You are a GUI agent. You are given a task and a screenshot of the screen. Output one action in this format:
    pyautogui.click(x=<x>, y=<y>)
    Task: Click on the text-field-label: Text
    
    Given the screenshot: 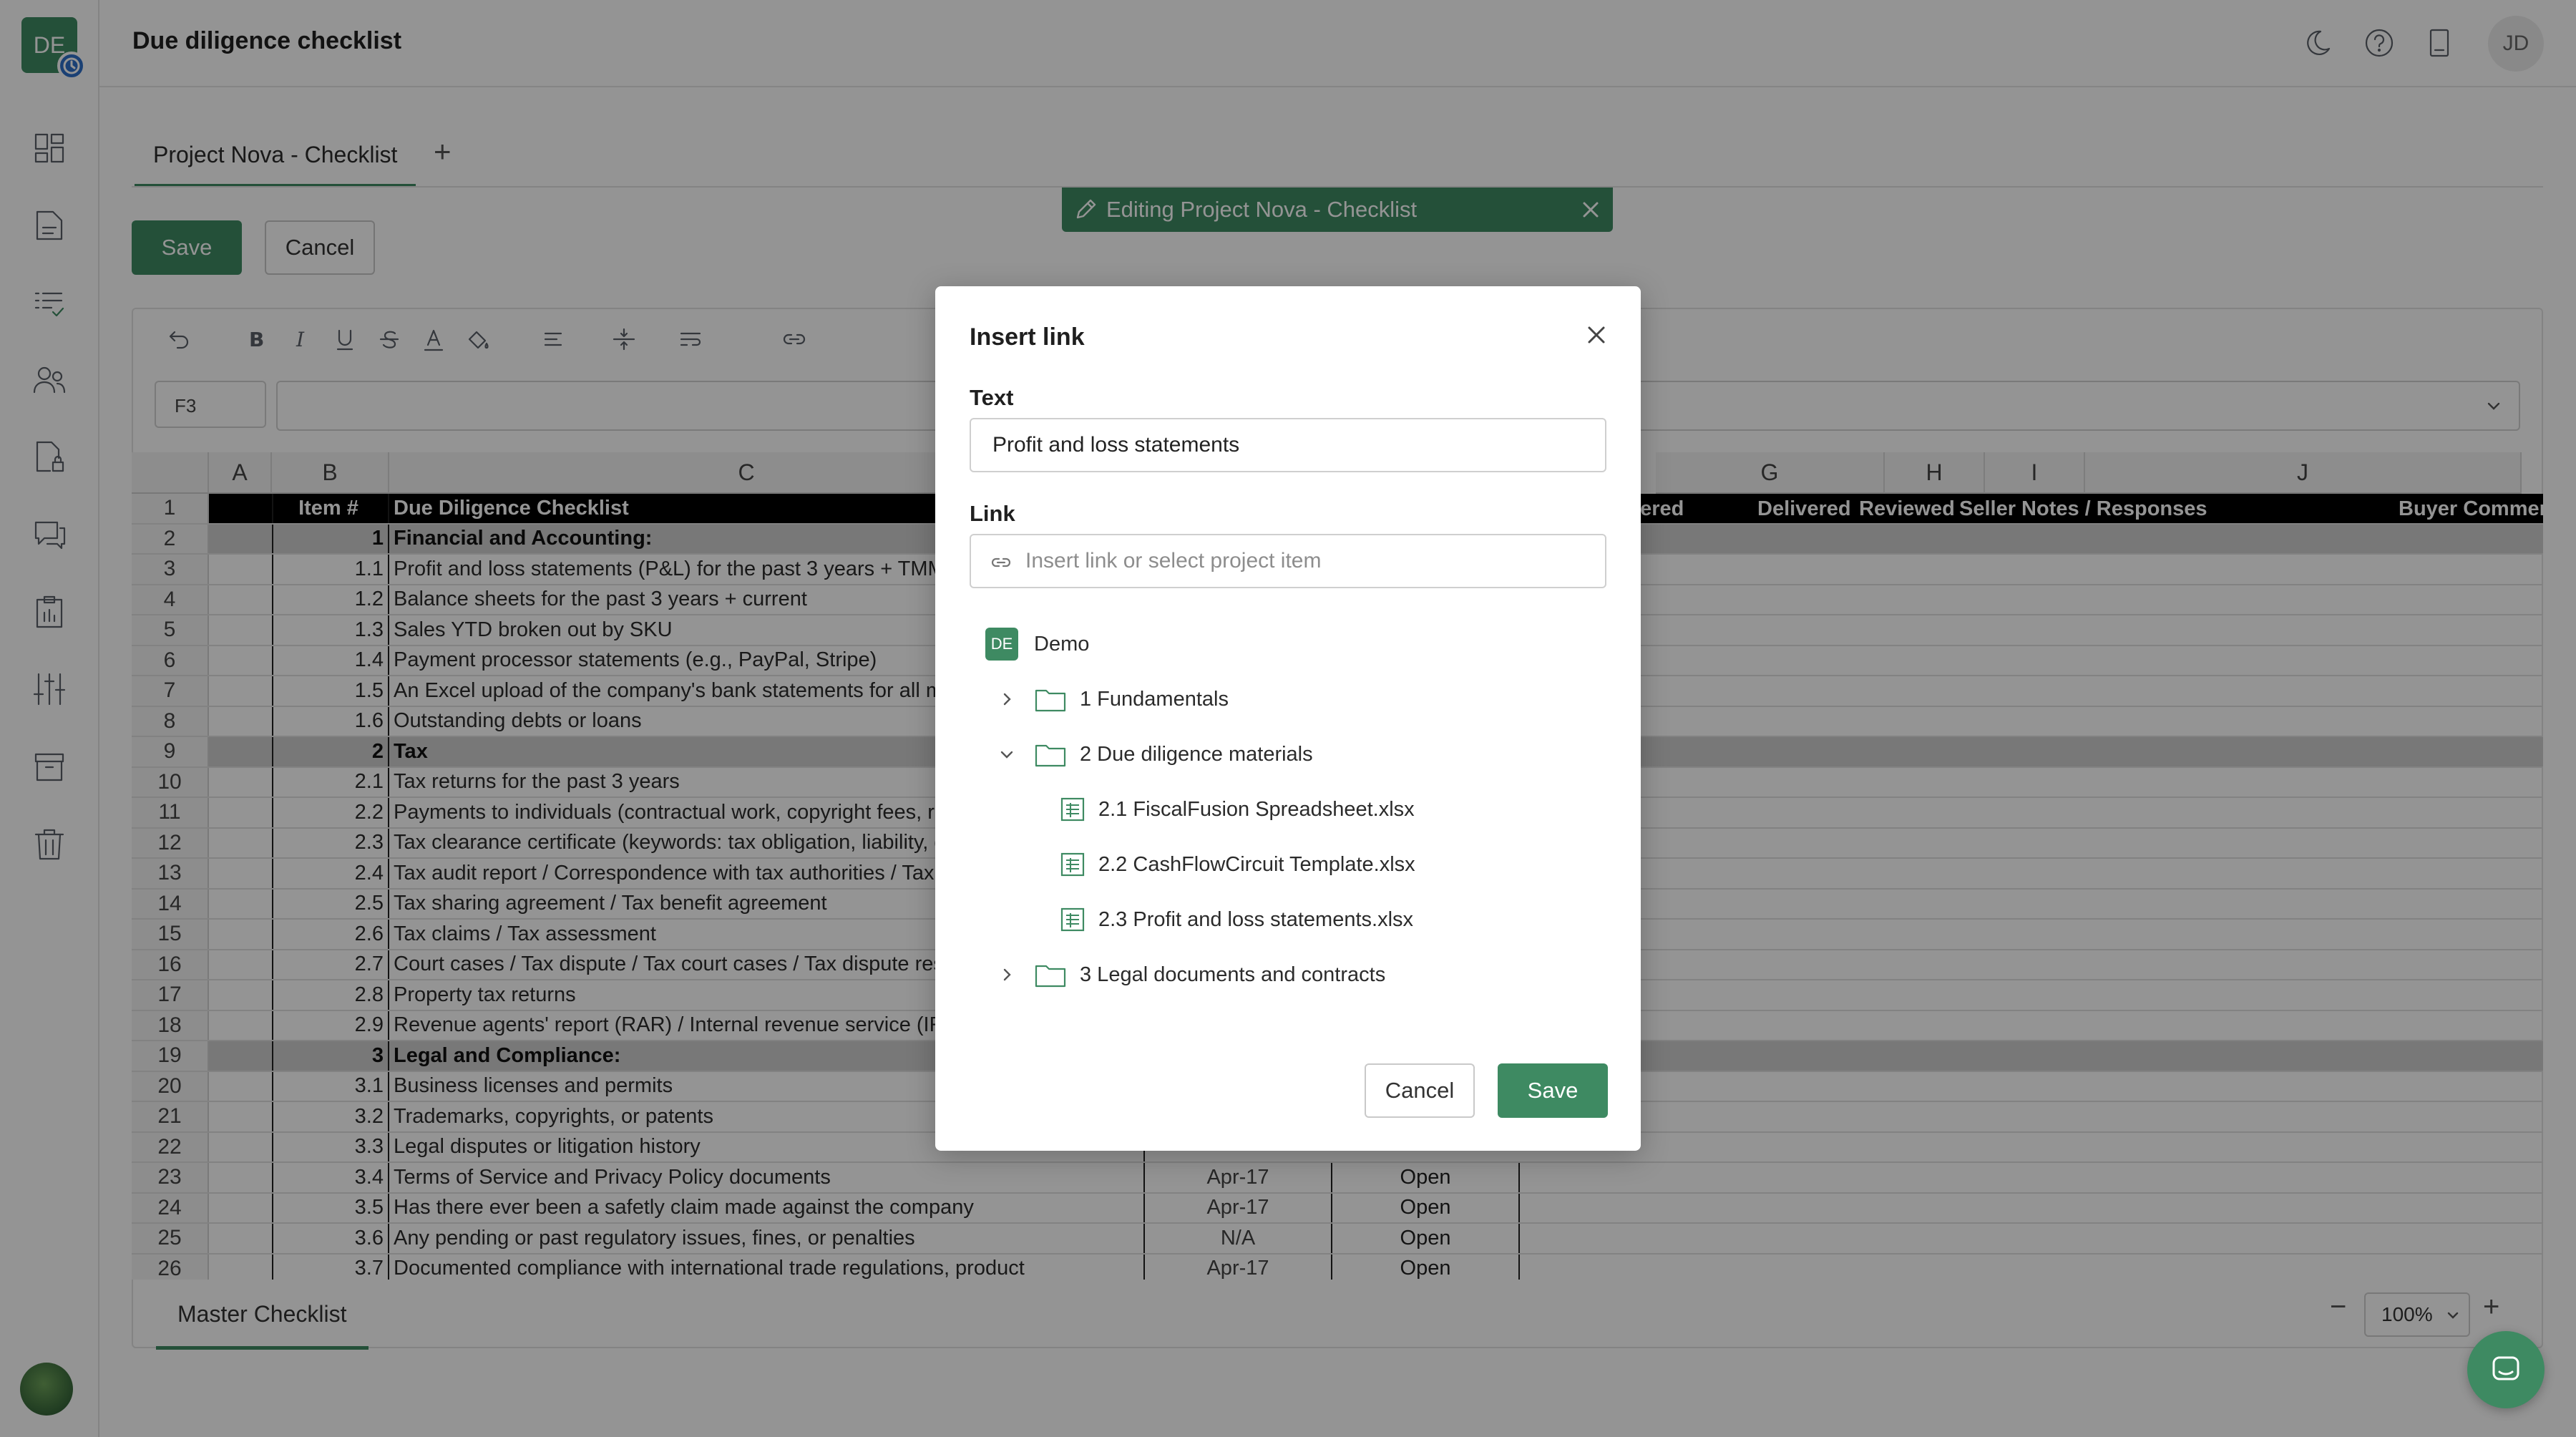 What is the action you would take?
    pyautogui.click(x=992, y=397)
    